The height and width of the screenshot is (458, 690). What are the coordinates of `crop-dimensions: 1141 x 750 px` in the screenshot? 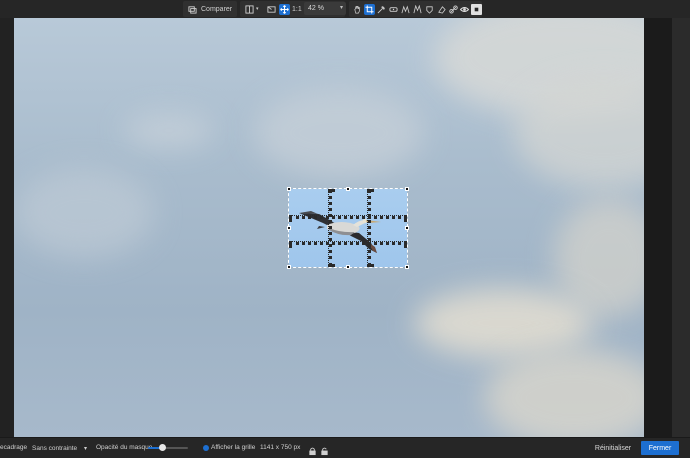 It's located at (280, 447).